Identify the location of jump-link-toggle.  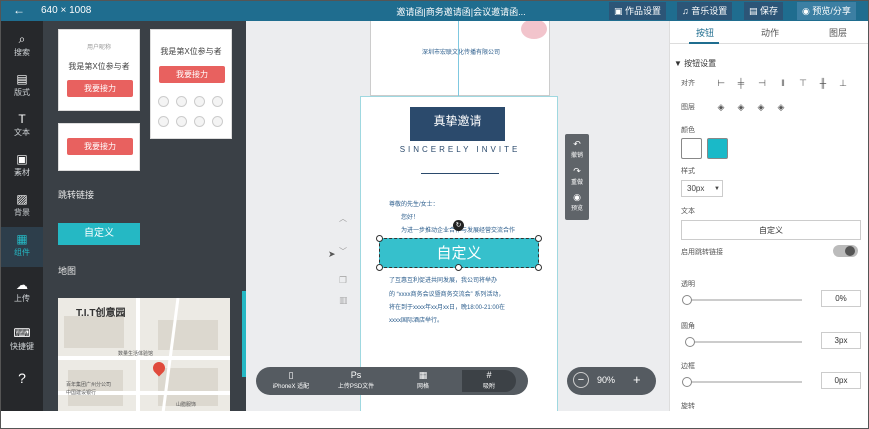
(845, 251).